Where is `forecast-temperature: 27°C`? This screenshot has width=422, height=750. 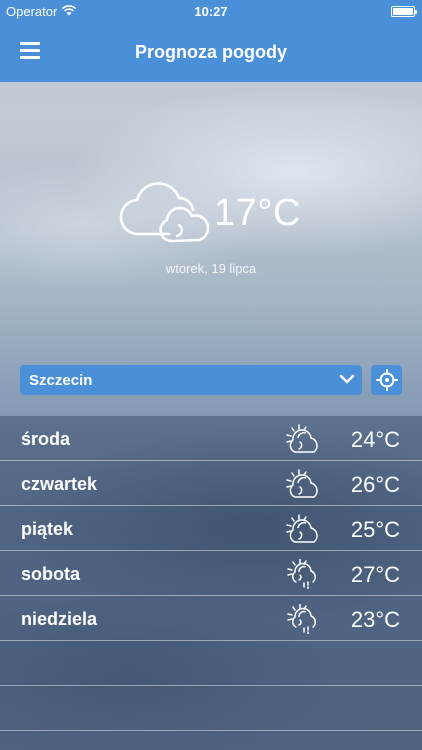 forecast-temperature: 27°C is located at coordinates (375, 574).